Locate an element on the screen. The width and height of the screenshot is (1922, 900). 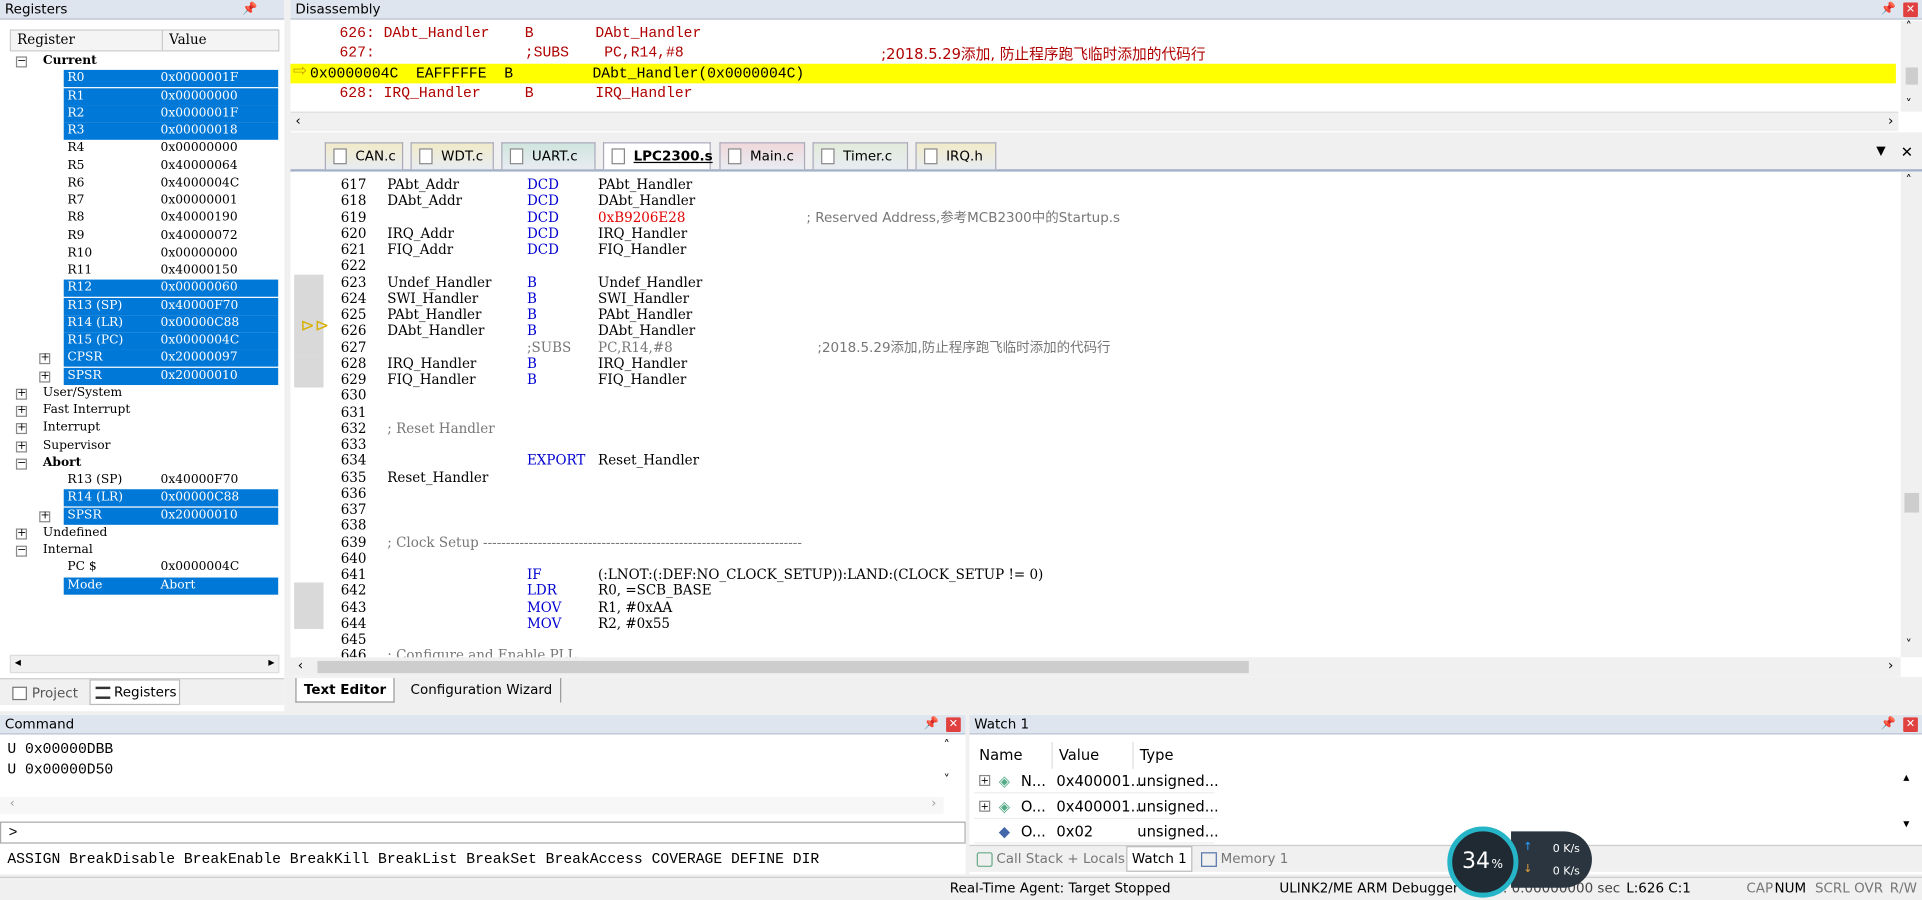
status-debugger: ULINK2/ME ARM Debugger is located at coordinates (1369, 888).